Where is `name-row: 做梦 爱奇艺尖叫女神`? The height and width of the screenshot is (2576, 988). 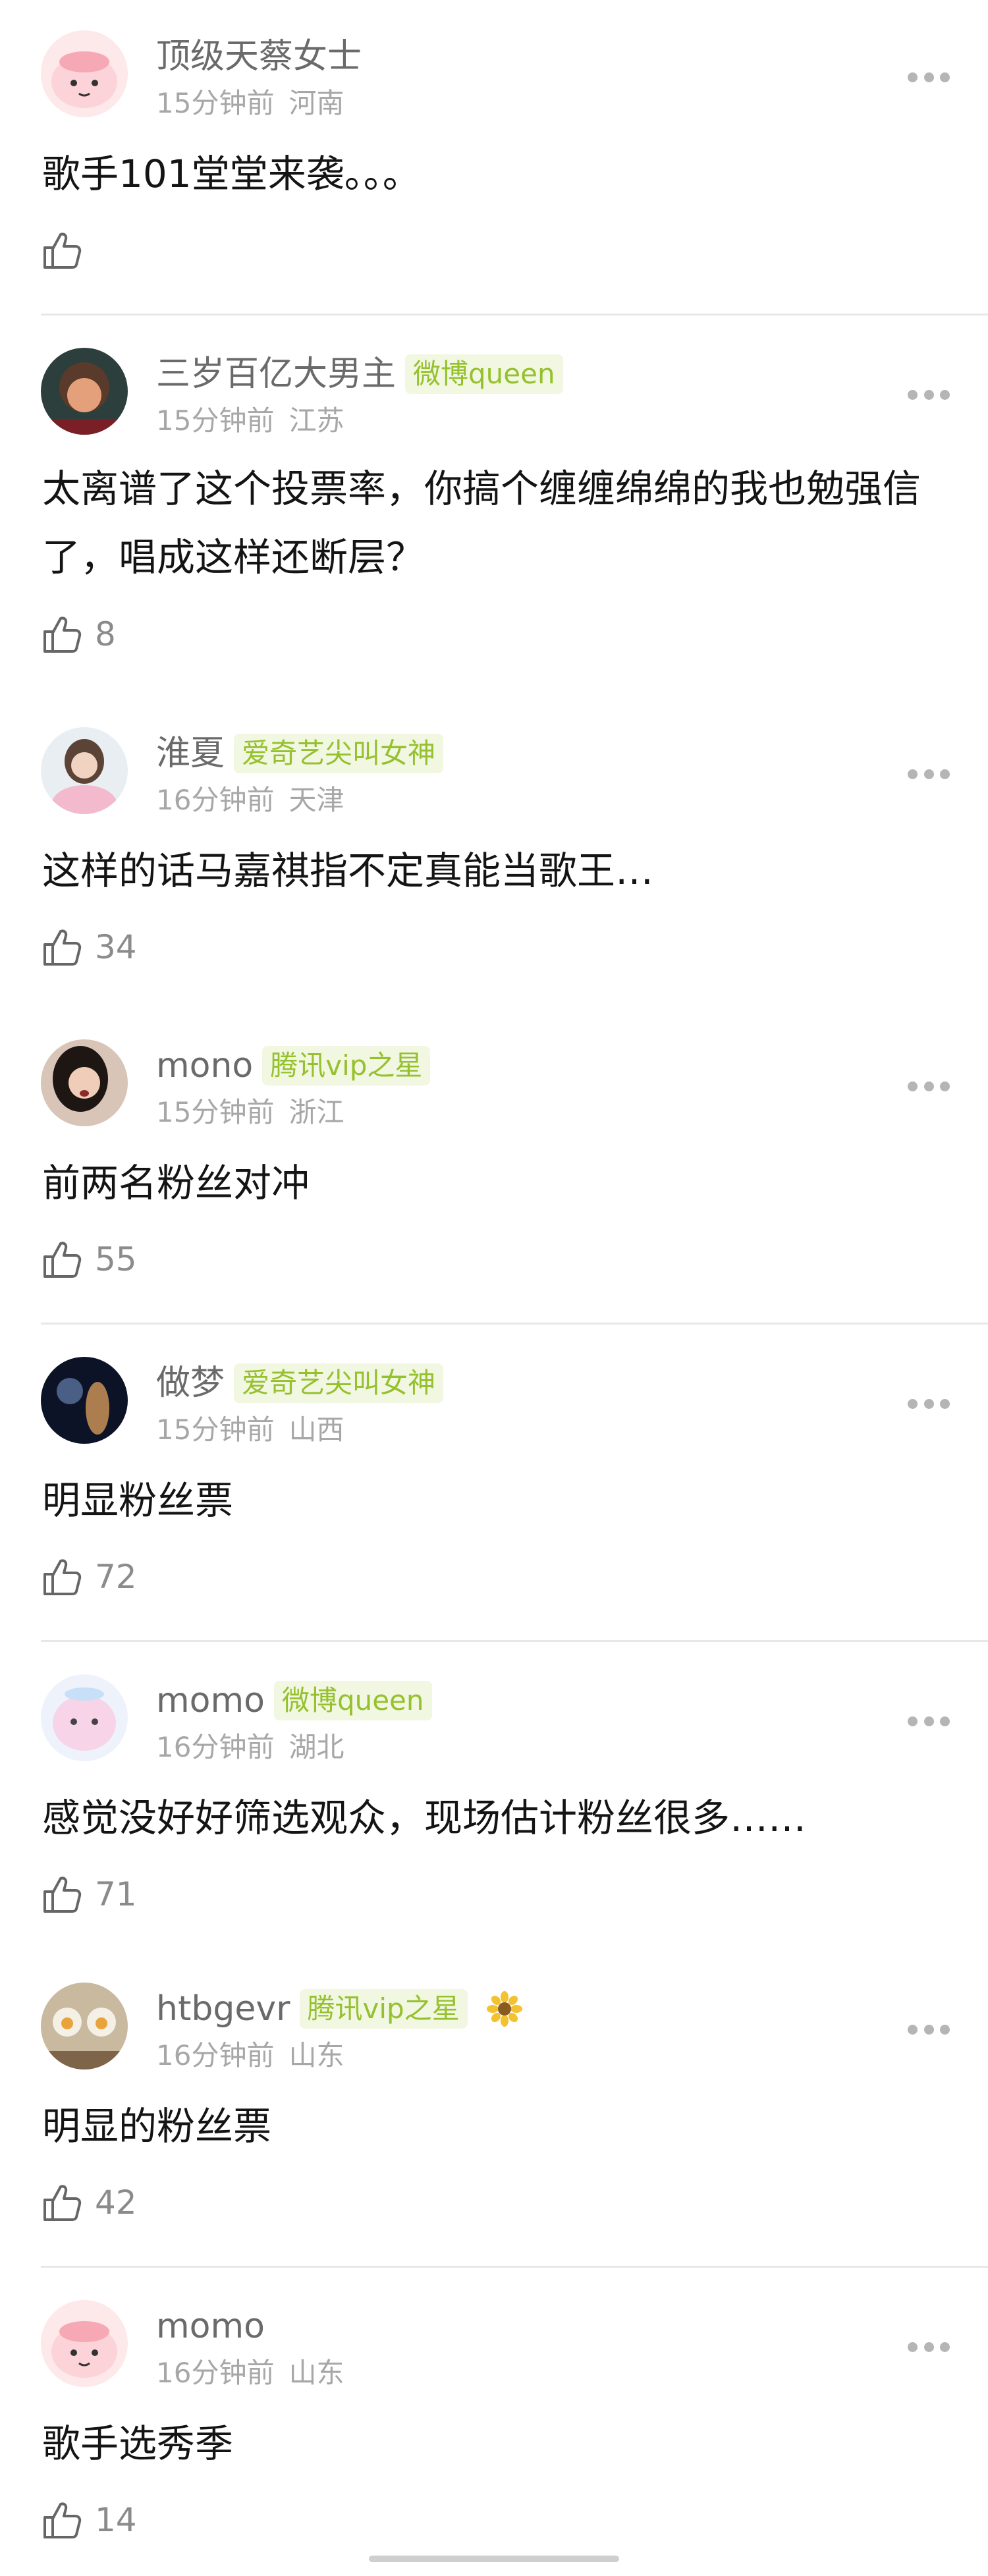
name-row: 做梦 爱奇艺尖叫女神 is located at coordinates (300, 1383).